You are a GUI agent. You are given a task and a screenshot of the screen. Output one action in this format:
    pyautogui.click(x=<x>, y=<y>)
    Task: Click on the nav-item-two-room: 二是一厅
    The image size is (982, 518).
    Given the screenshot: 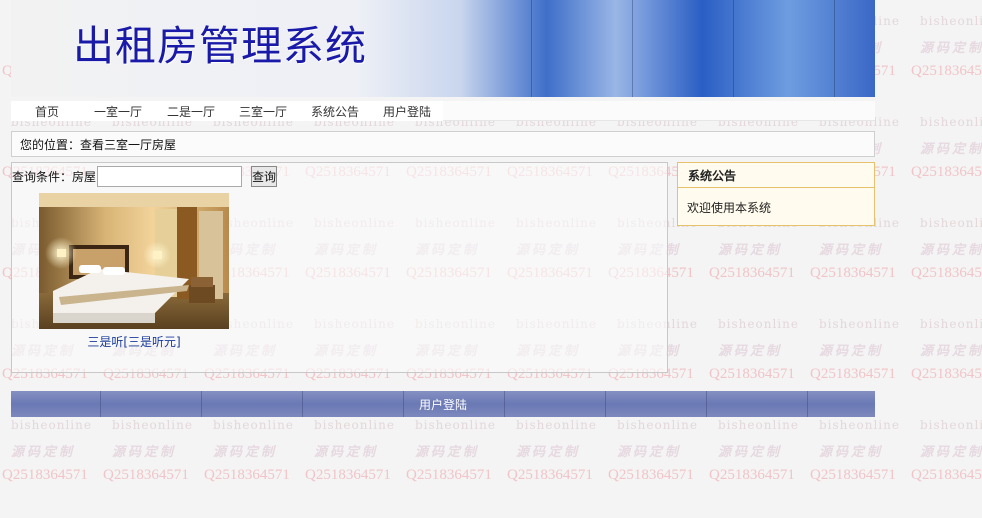 What is the action you would take?
    pyautogui.click(x=191, y=111)
    